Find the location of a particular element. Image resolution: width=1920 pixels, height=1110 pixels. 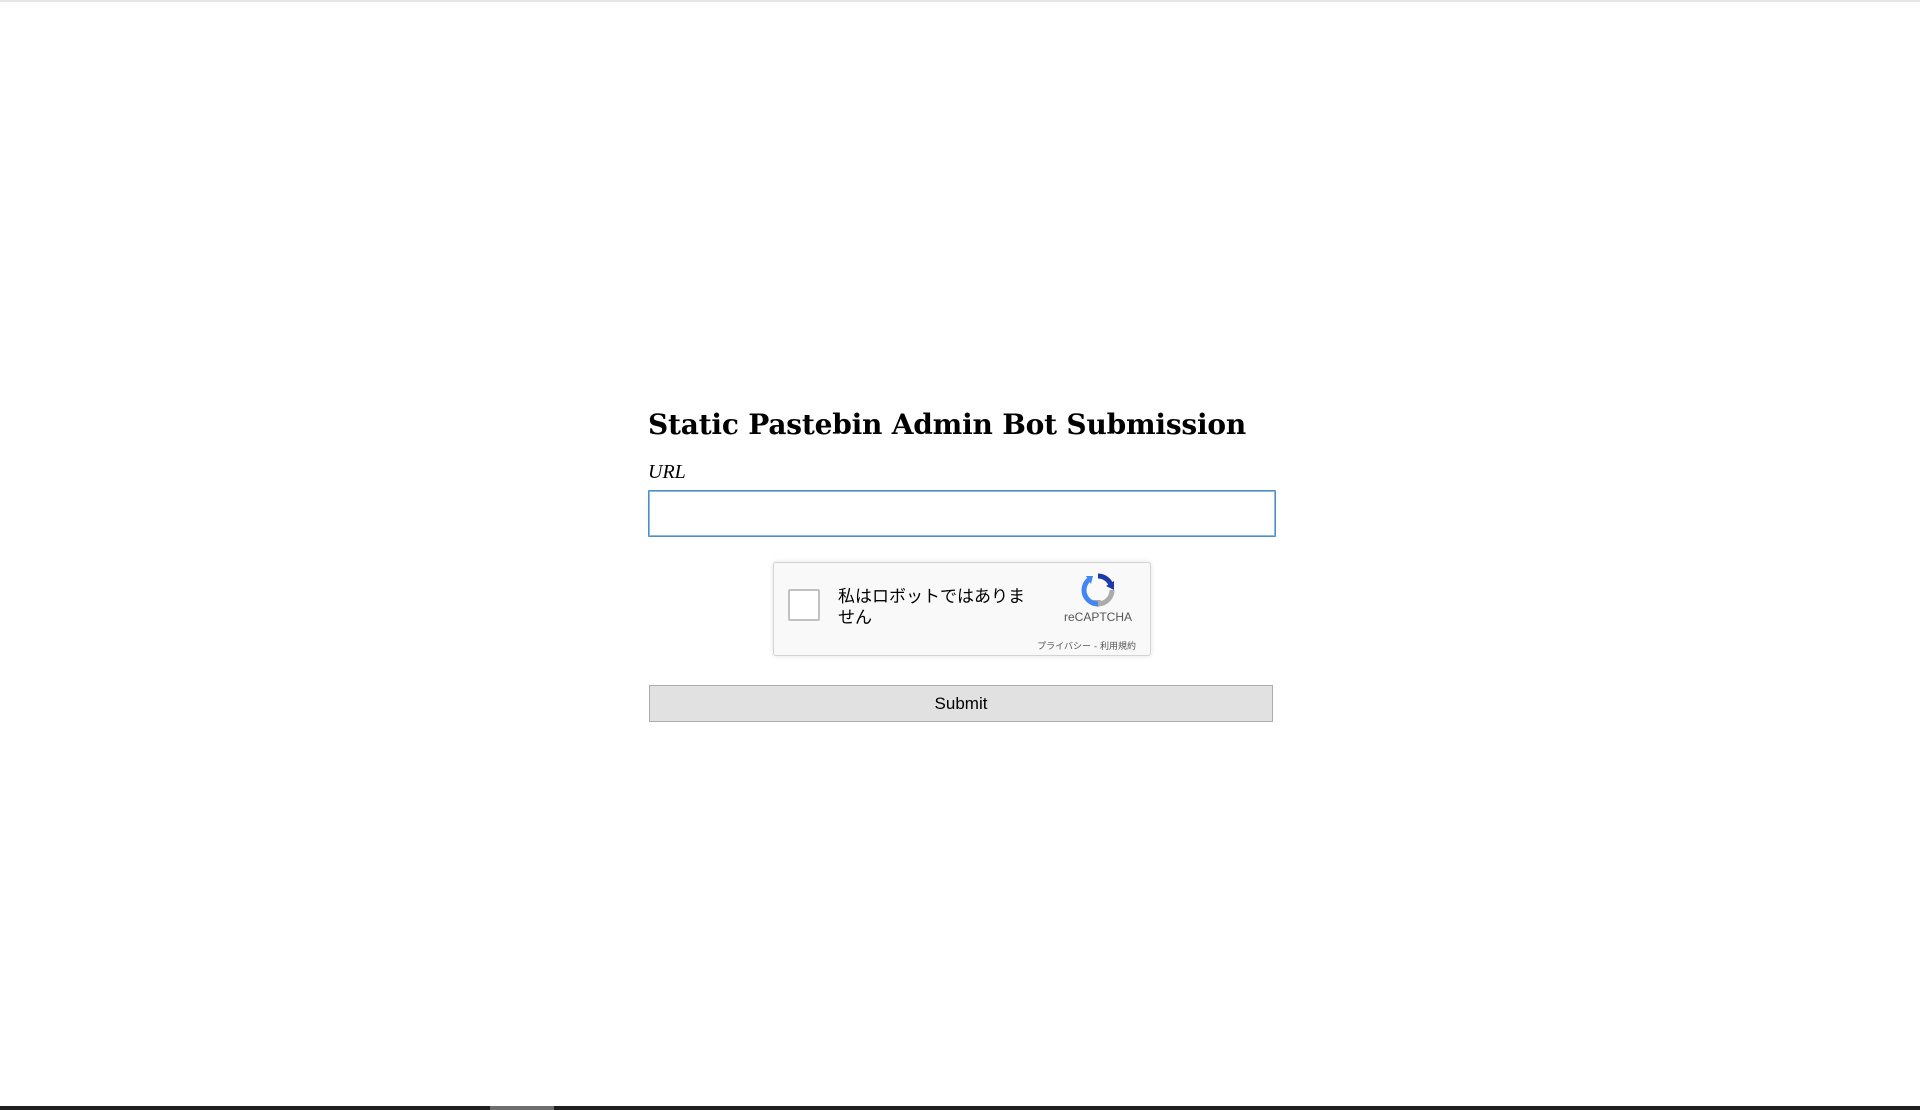

browser-top-border is located at coordinates (960, 1).